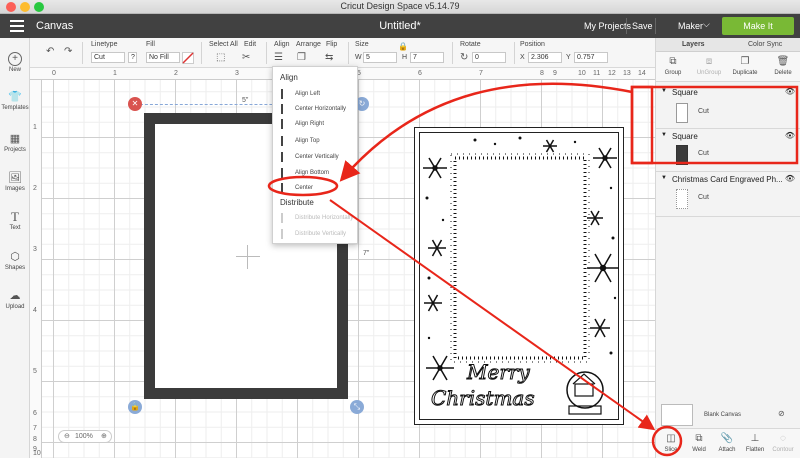  What do you see at coordinates (15, 142) in the screenshot?
I see `sidebar-item-projects: ▦ Projects` at bounding box center [15, 142].